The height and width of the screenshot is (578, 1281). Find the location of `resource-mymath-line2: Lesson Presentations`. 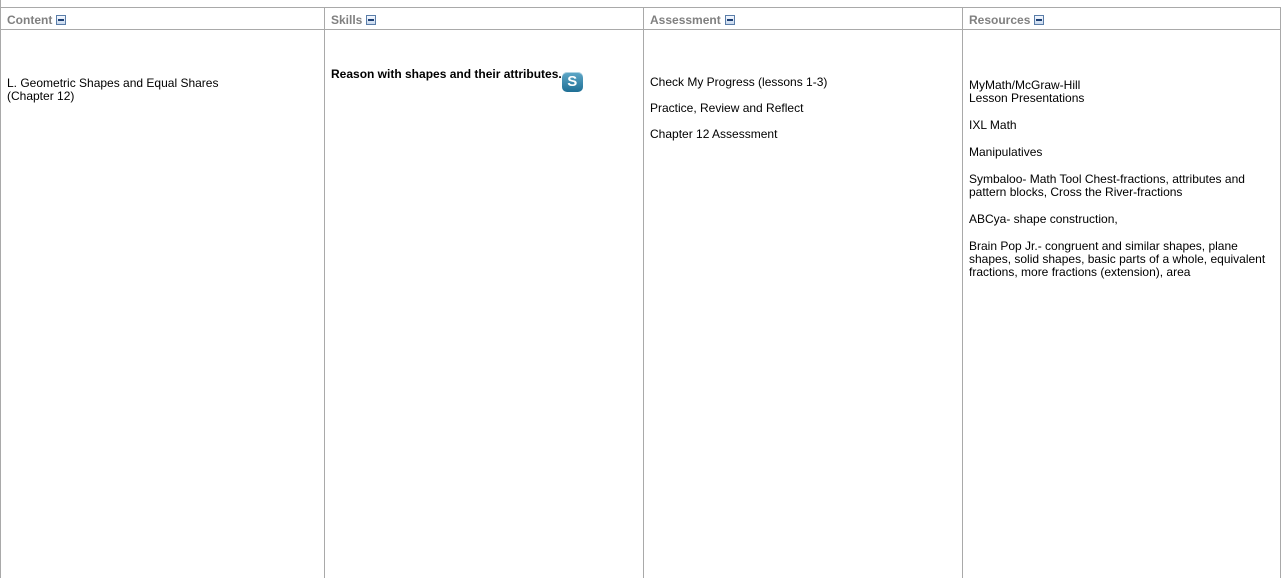

resource-mymath-line2: Lesson Presentations is located at coordinates (1027, 98).